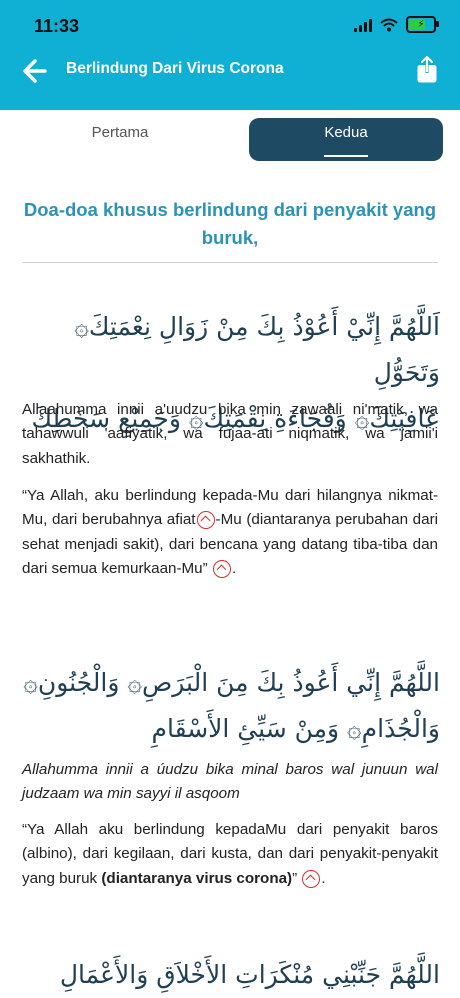 The height and width of the screenshot is (998, 460). Describe the element at coordinates (57, 26) in the screenshot. I see `status-time: 11:33` at that location.